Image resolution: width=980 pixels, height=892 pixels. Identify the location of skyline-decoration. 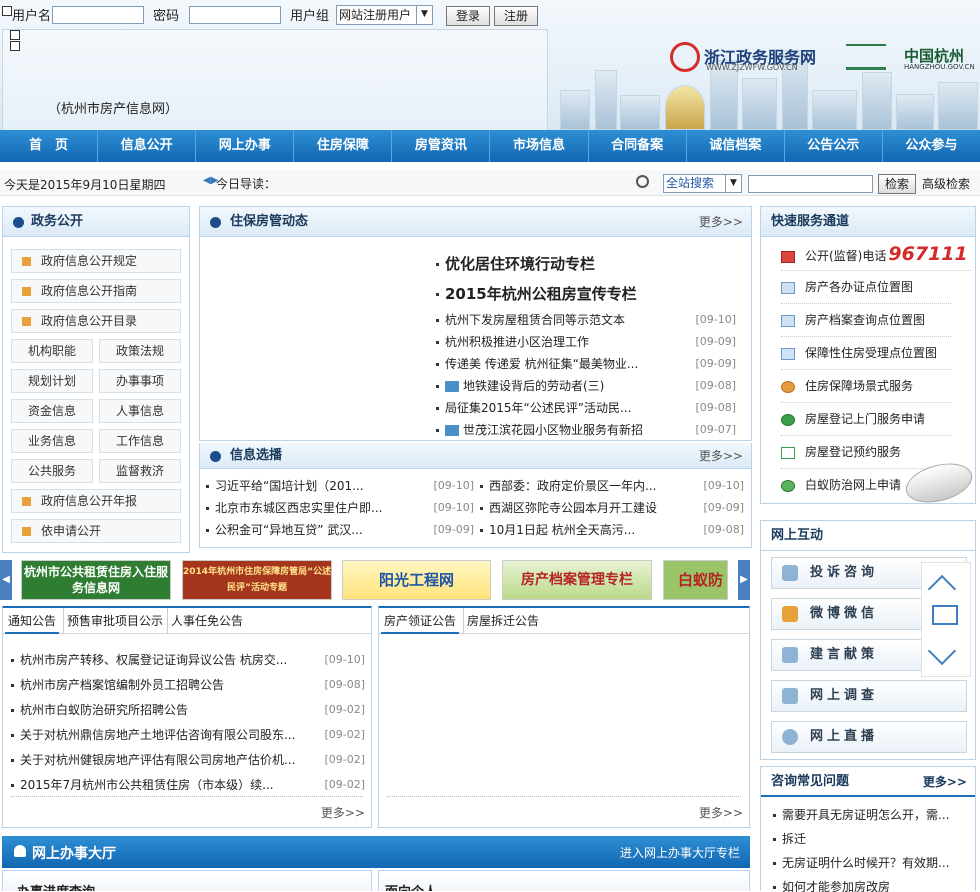
(575, 110).